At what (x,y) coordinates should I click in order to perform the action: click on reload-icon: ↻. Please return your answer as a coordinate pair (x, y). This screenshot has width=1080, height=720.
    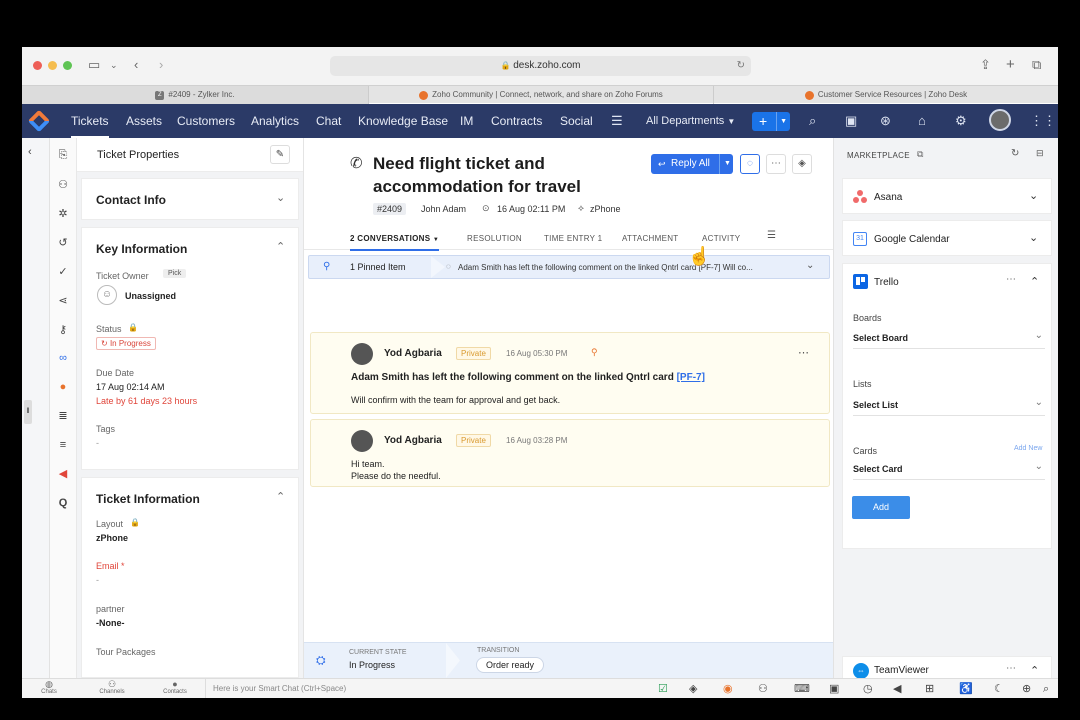
    Looking at the image, I should click on (741, 66).